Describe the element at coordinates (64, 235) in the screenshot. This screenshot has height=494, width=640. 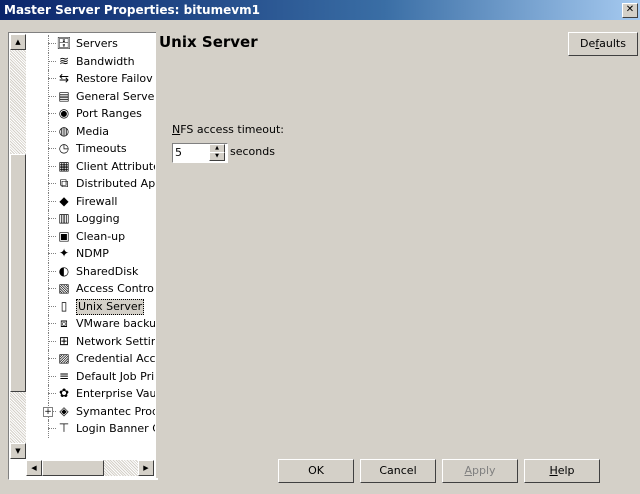
I see `clean-up-icon: ▣` at that location.